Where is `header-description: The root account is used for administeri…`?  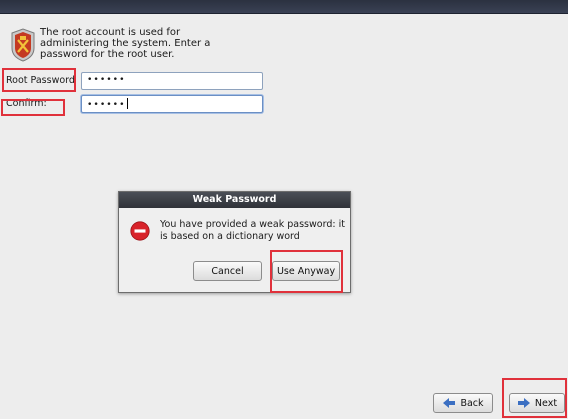 header-description: The root account is used for administeri… is located at coordinates (125, 43).